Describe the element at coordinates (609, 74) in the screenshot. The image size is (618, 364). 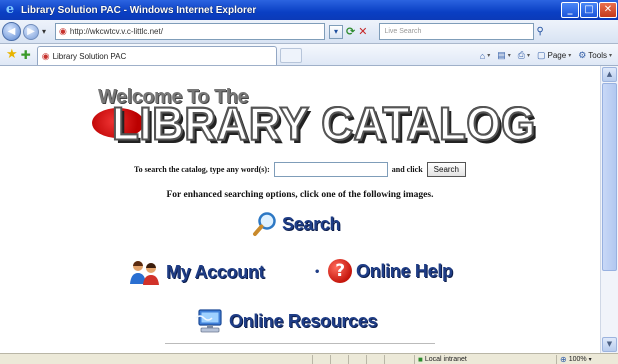
I see `scroll-up-icon: ▲` at that location.